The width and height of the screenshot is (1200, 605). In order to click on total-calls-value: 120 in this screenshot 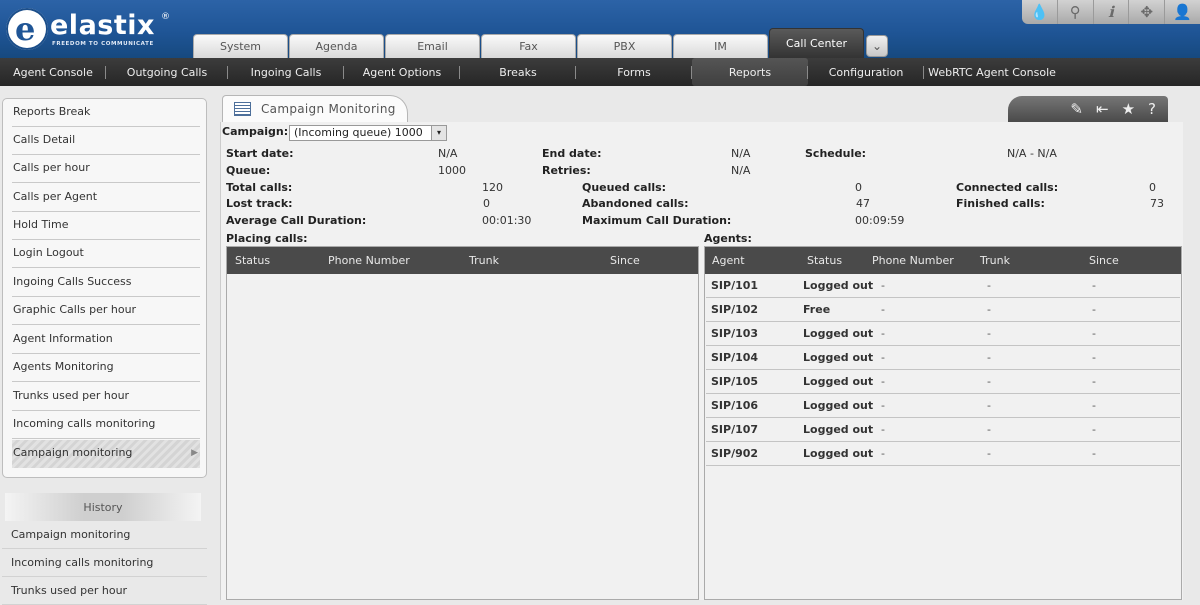, I will do `click(492, 187)`.